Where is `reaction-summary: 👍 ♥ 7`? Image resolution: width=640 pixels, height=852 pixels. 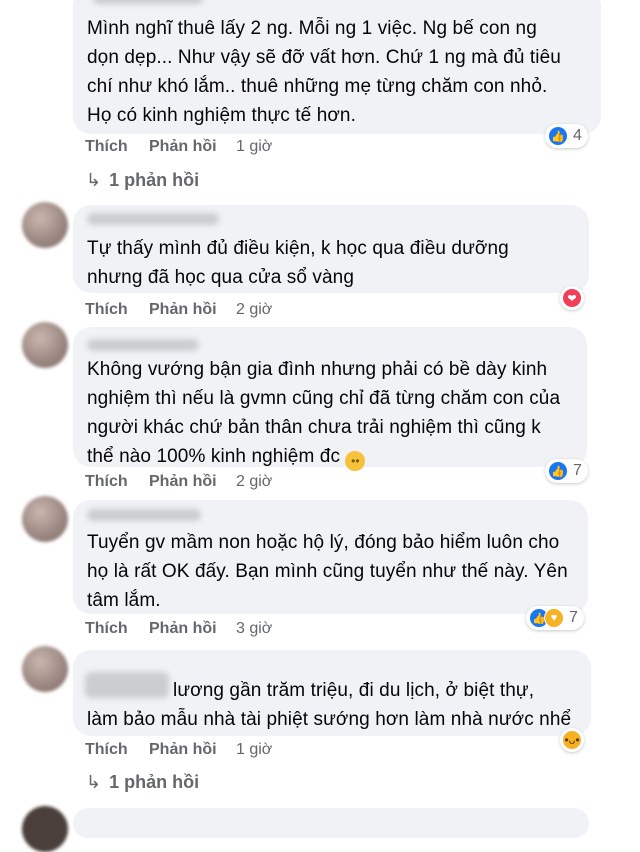
reaction-summary: 👍 ♥ 7 is located at coordinates (555, 618).